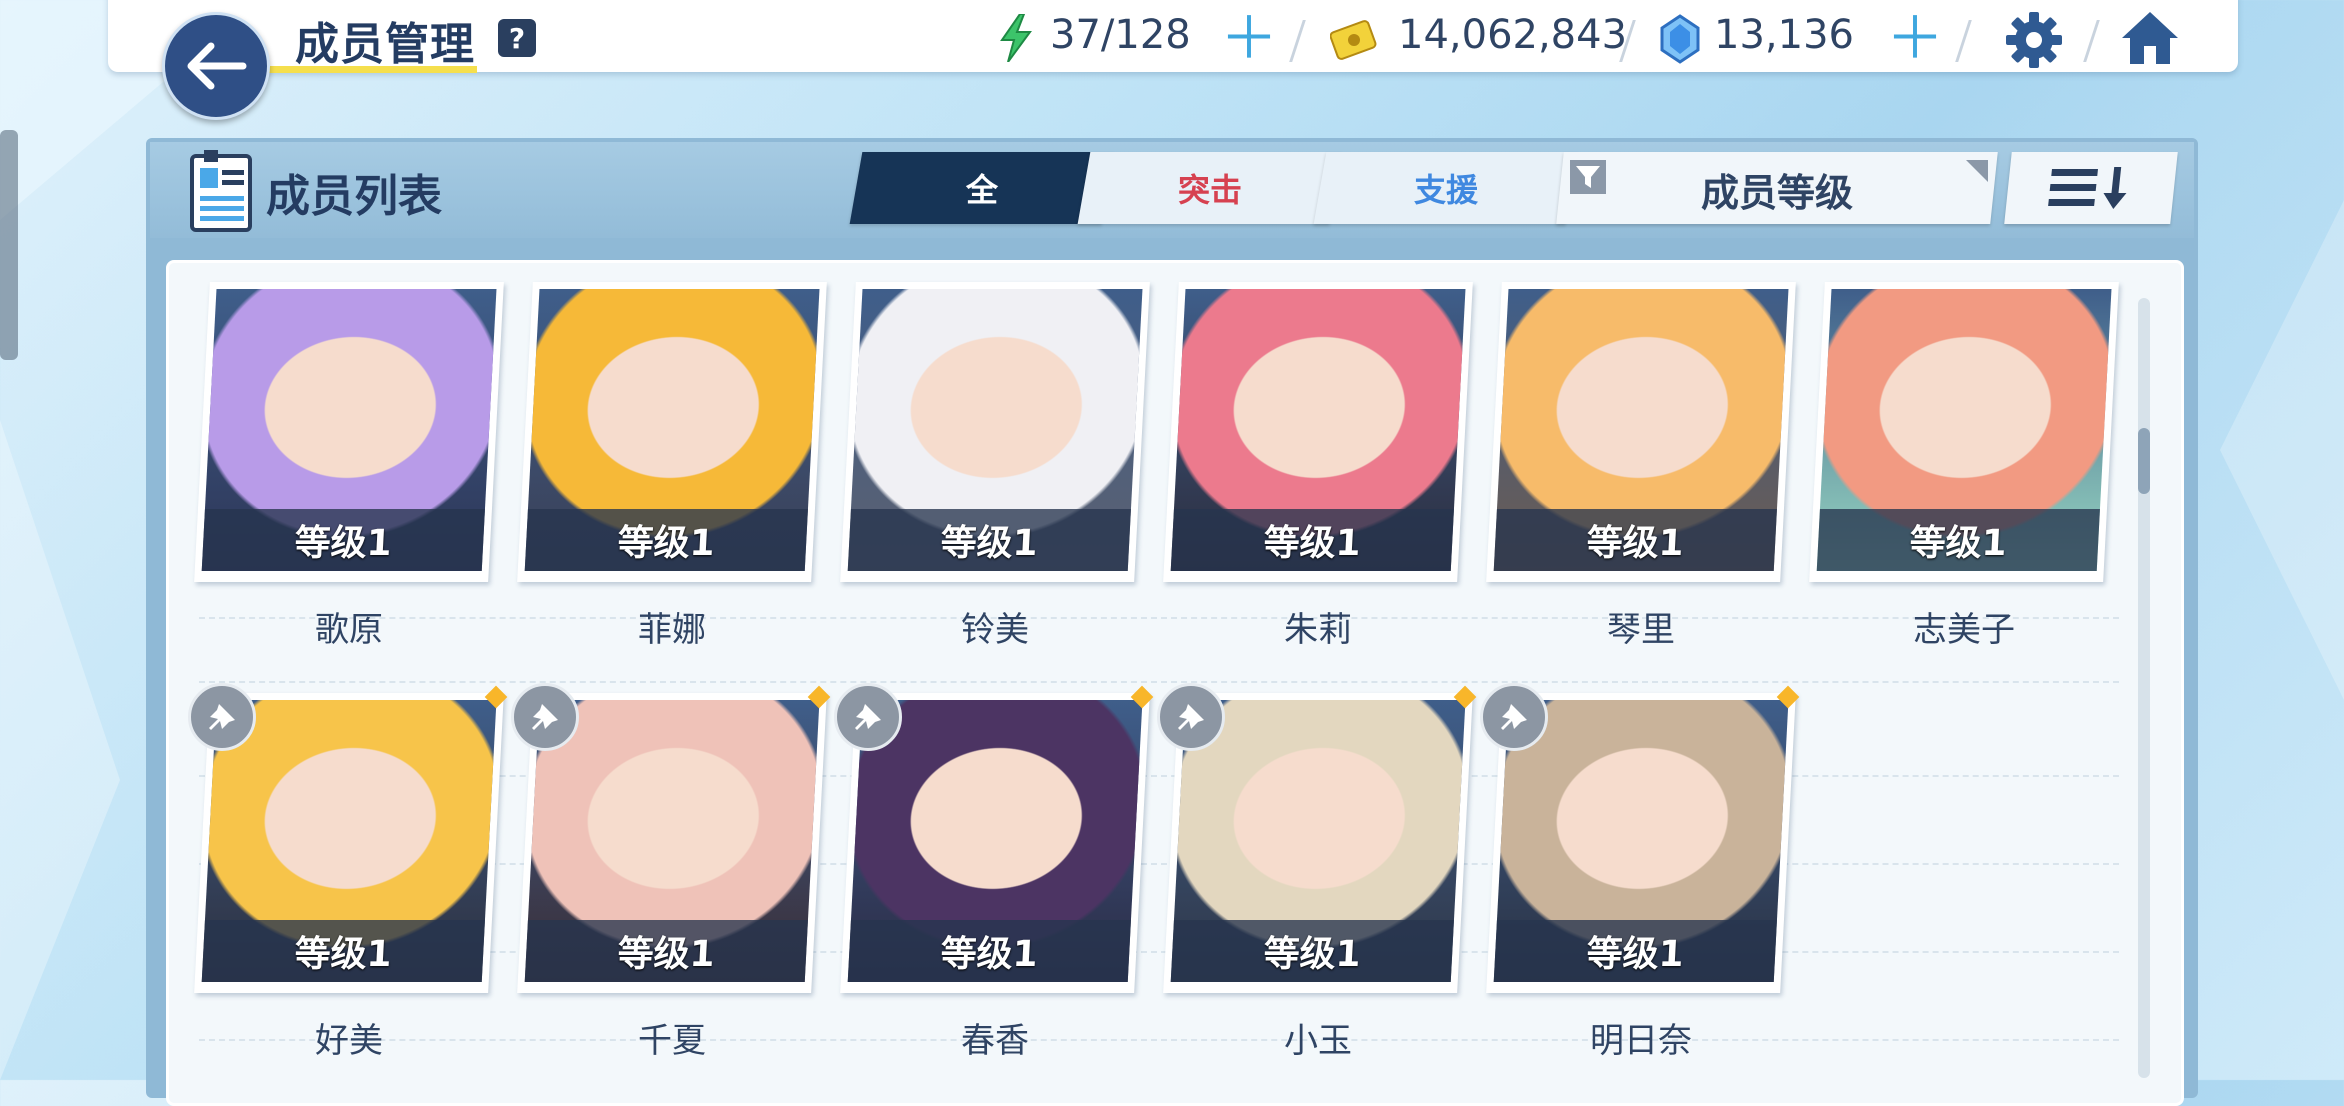 This screenshot has height=1106, width=2344. Describe the element at coordinates (354, 196) in the screenshot. I see `member-list-title: 成员列表` at that location.